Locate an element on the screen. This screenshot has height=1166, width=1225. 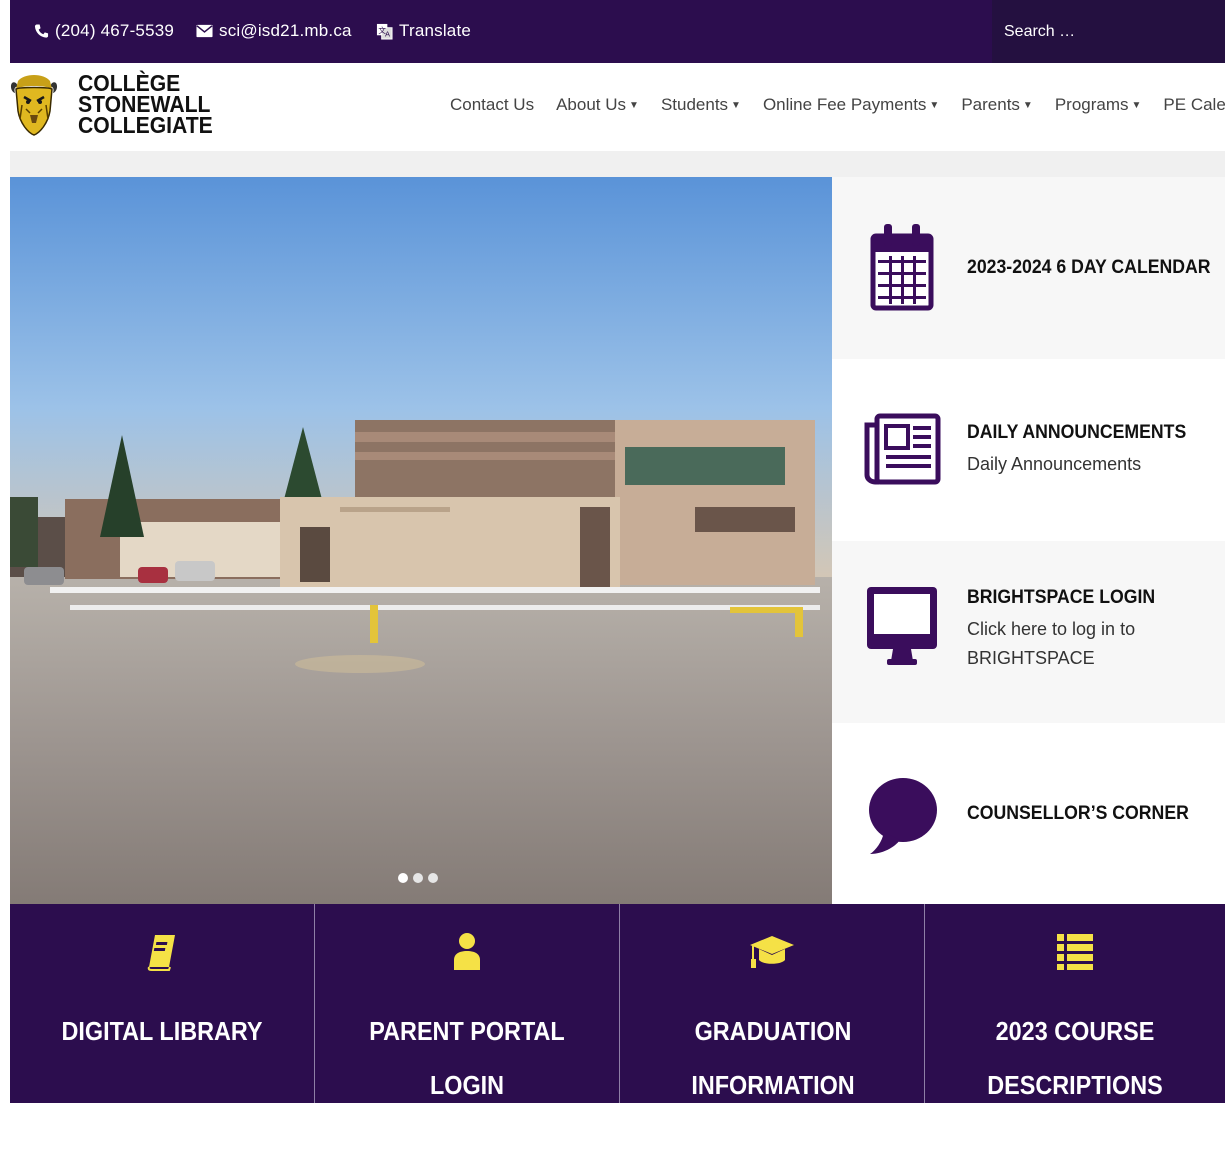
user-icon is located at coordinates (467, 951).